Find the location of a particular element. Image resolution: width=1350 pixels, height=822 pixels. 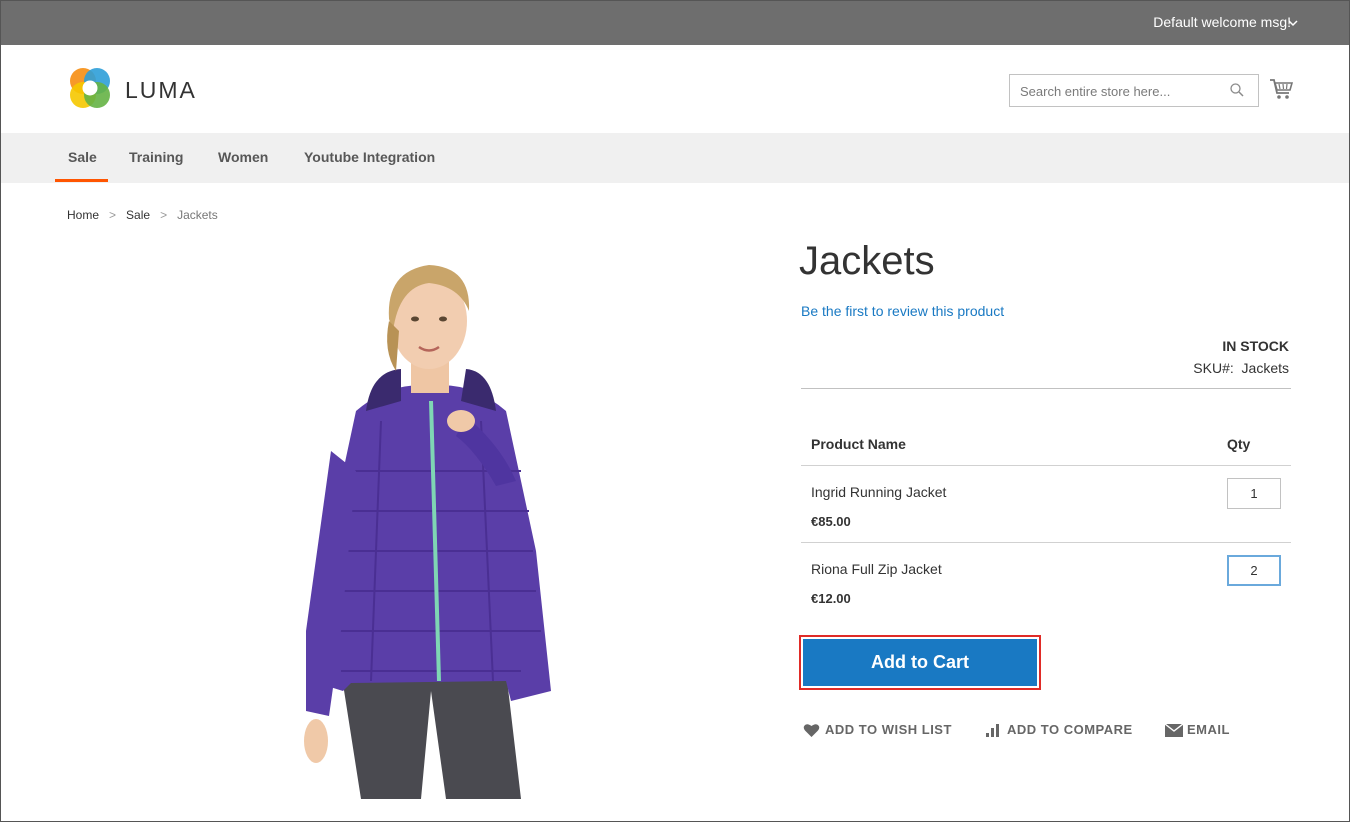

chevron-down-icon is located at coordinates (1293, 23).